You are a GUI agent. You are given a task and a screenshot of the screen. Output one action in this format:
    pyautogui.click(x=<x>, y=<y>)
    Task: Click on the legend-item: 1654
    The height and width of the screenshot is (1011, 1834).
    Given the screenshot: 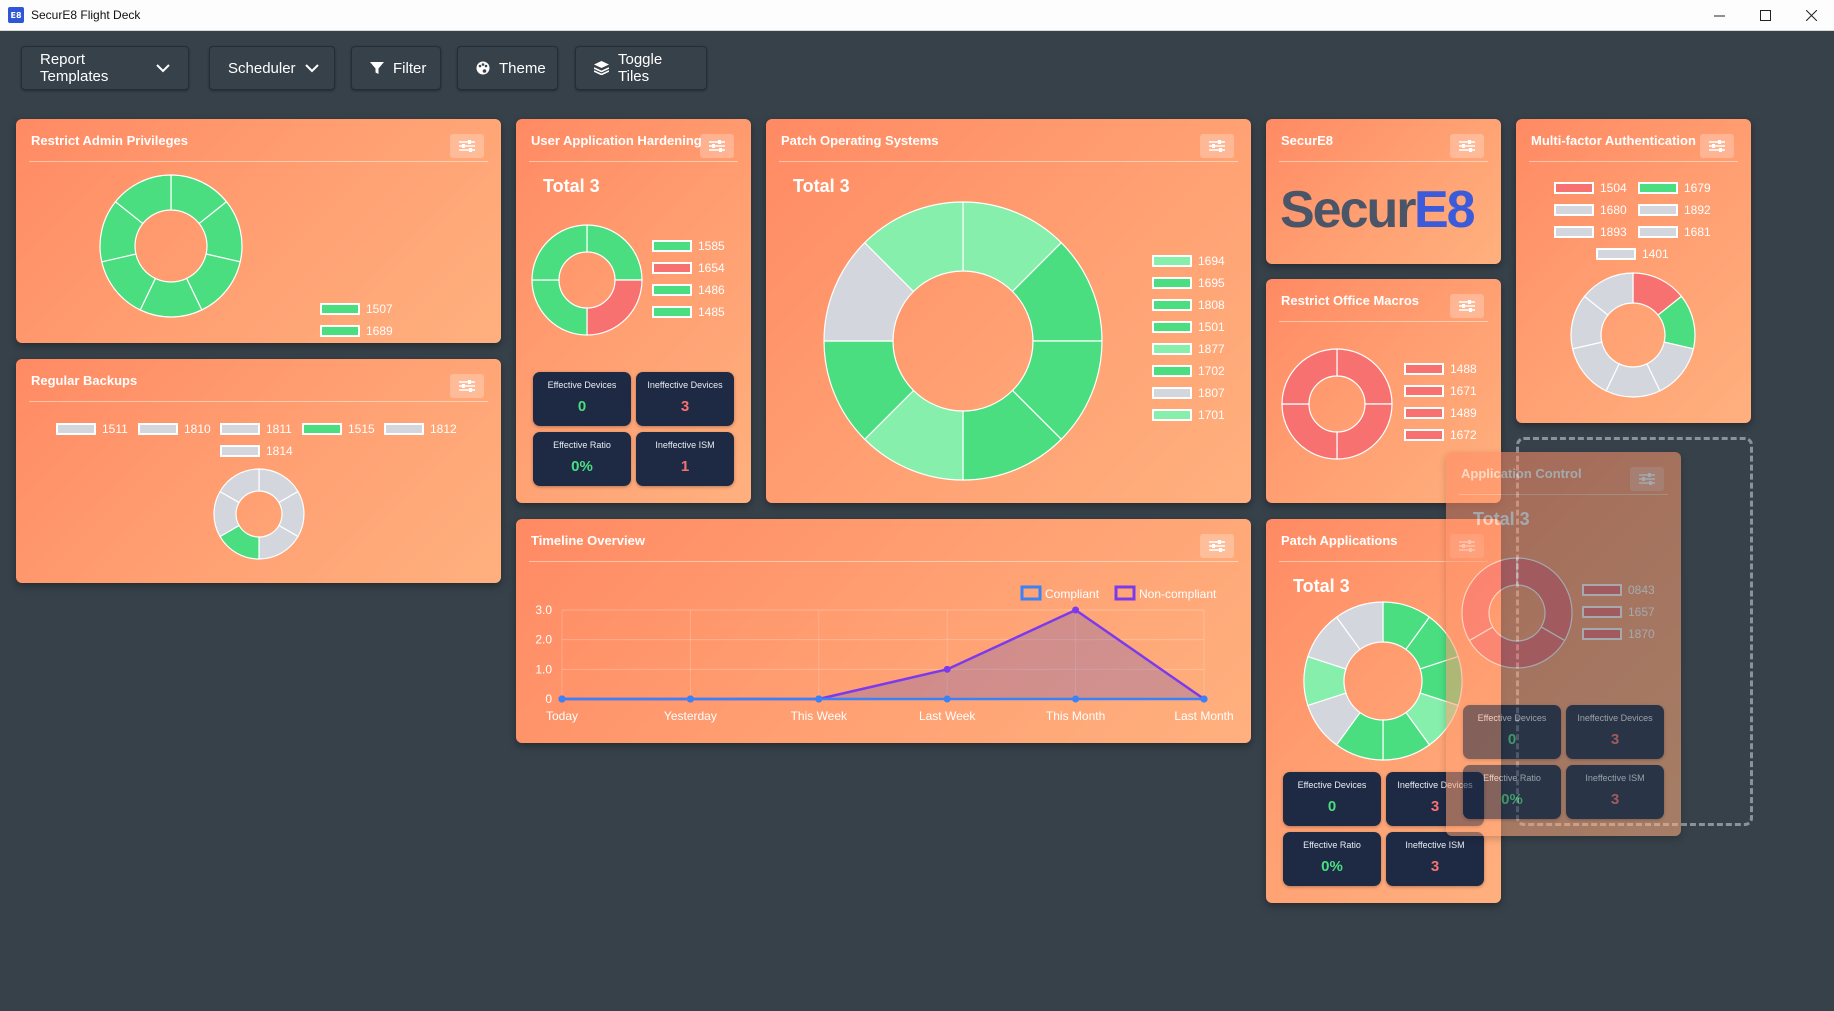 What is the action you would take?
    pyautogui.click(x=688, y=268)
    